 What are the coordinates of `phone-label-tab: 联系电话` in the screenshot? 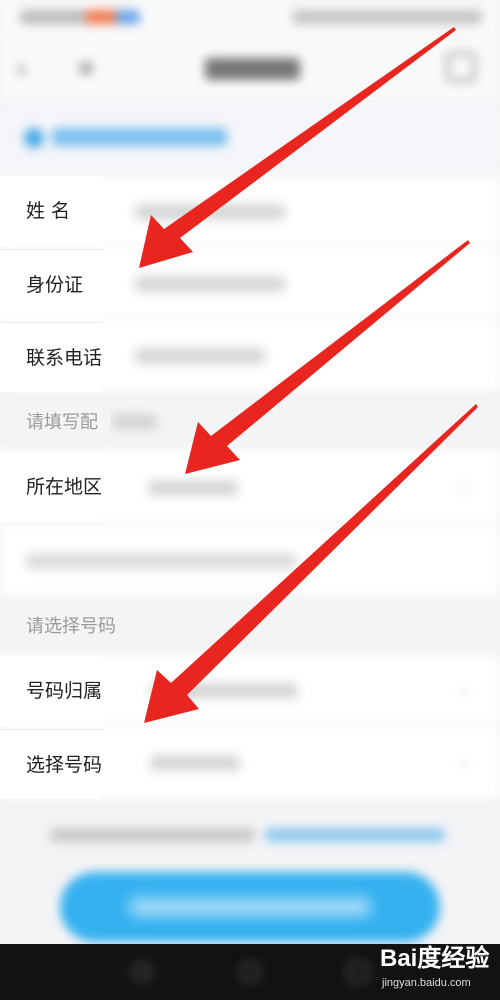 It's located at (51, 357).